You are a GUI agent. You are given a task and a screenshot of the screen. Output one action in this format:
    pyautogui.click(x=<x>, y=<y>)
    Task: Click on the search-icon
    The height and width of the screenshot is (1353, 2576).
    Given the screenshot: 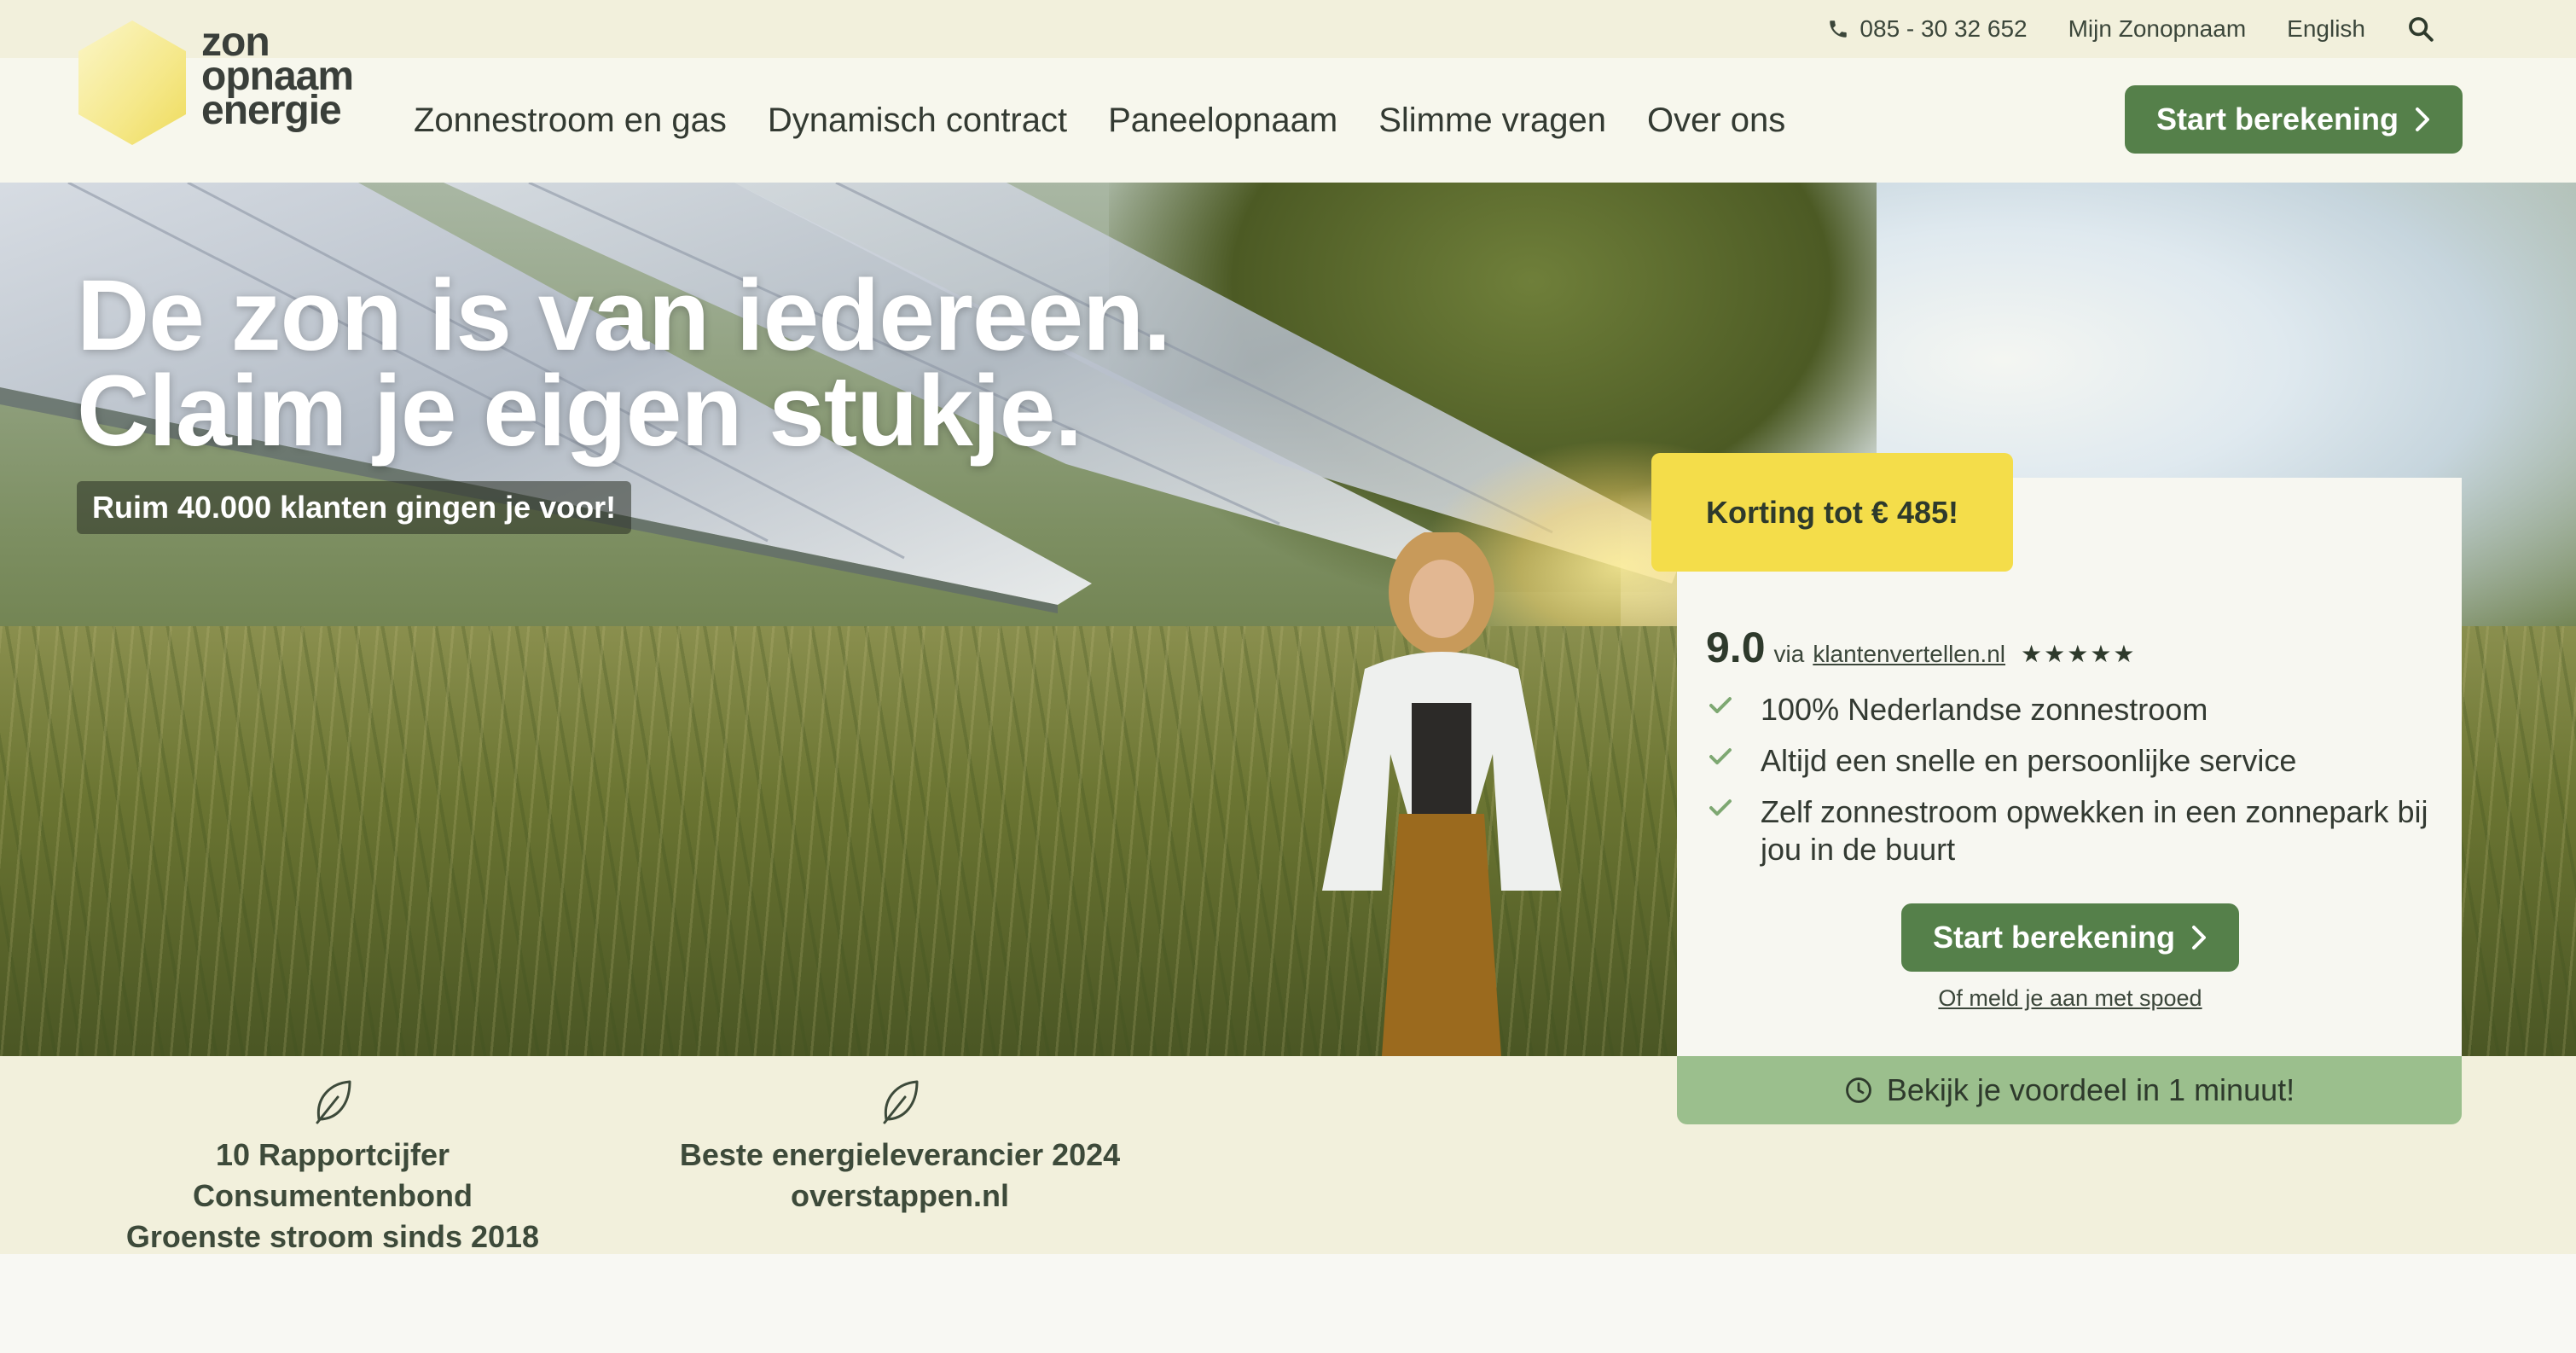 What is the action you would take?
    pyautogui.click(x=2421, y=29)
    